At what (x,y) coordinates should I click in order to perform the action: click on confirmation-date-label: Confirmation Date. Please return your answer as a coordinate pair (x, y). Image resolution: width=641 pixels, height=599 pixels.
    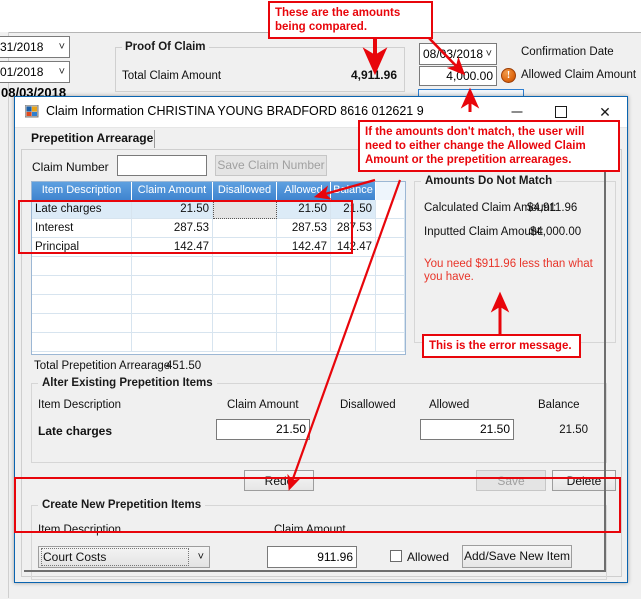
    Looking at the image, I should click on (567, 52).